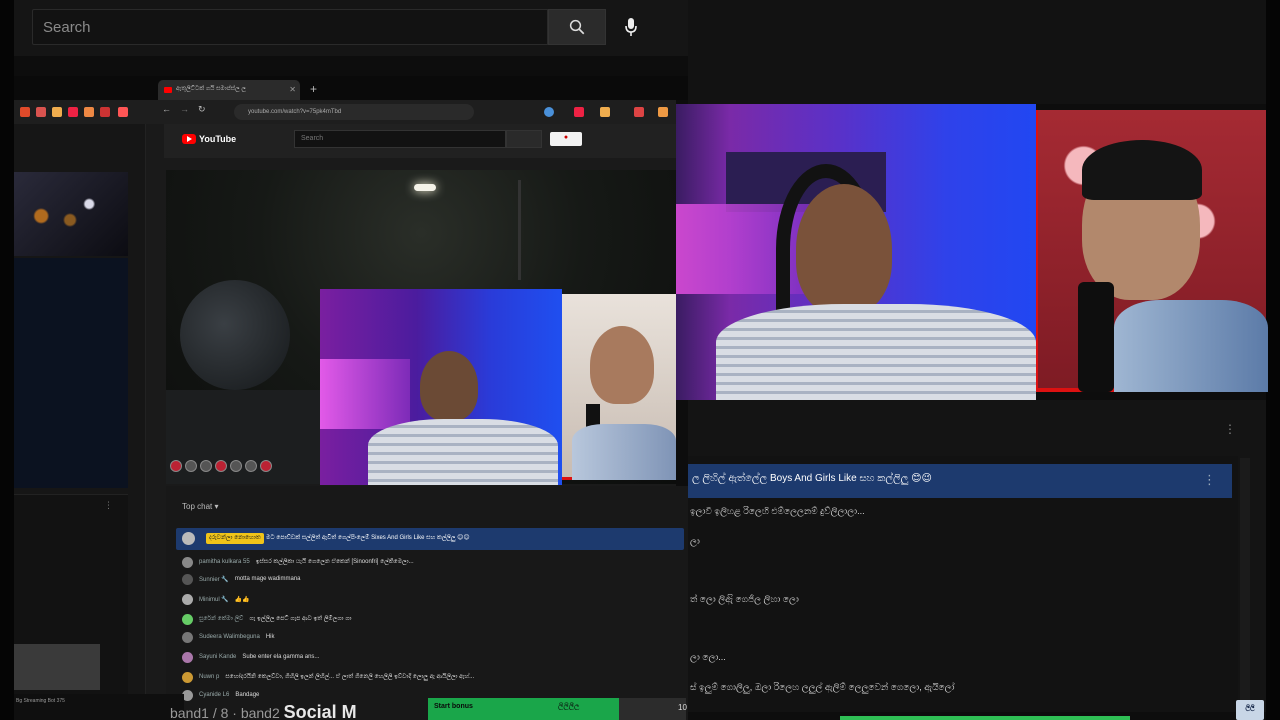  Describe the element at coordinates (292, 89) in the screenshot. I see `close-tab-icon: ✕` at that location.